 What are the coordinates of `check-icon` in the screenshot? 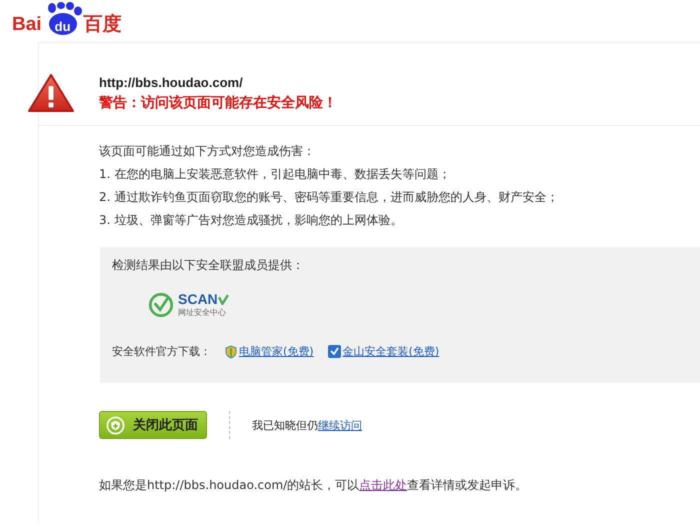 It's located at (334, 351).